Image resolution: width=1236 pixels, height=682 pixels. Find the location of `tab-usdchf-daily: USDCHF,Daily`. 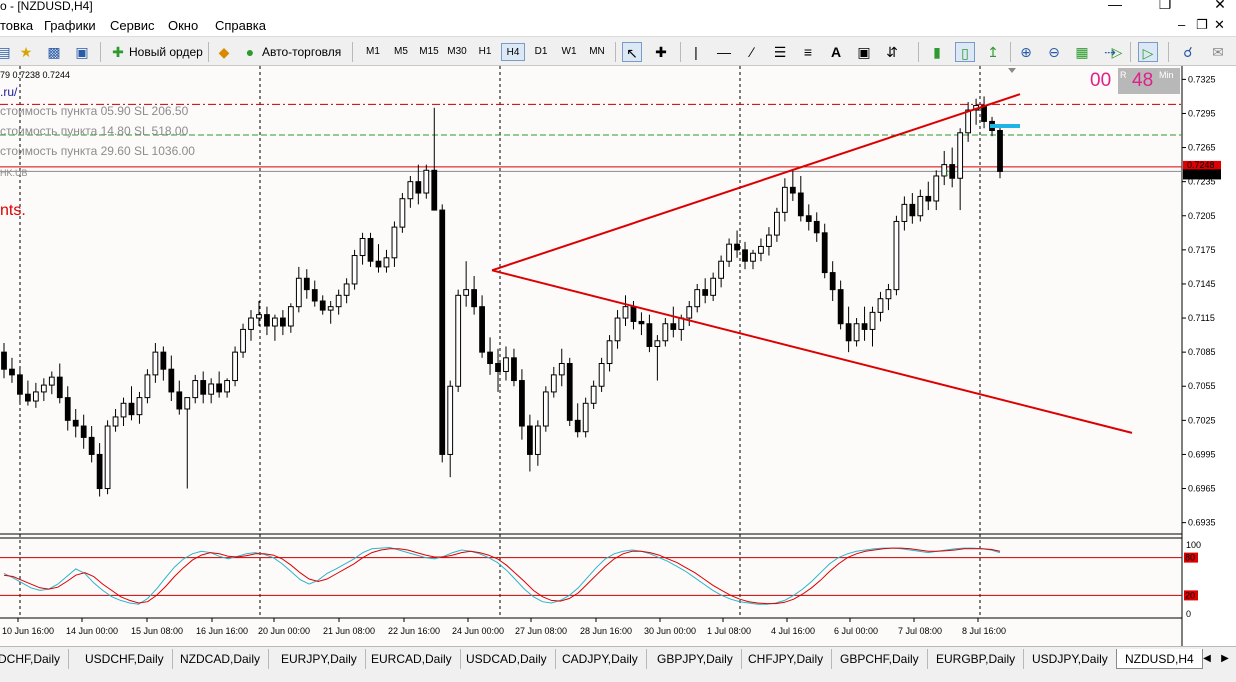

tab-usdchf-daily: USDCHF,Daily is located at coordinates (125, 659).